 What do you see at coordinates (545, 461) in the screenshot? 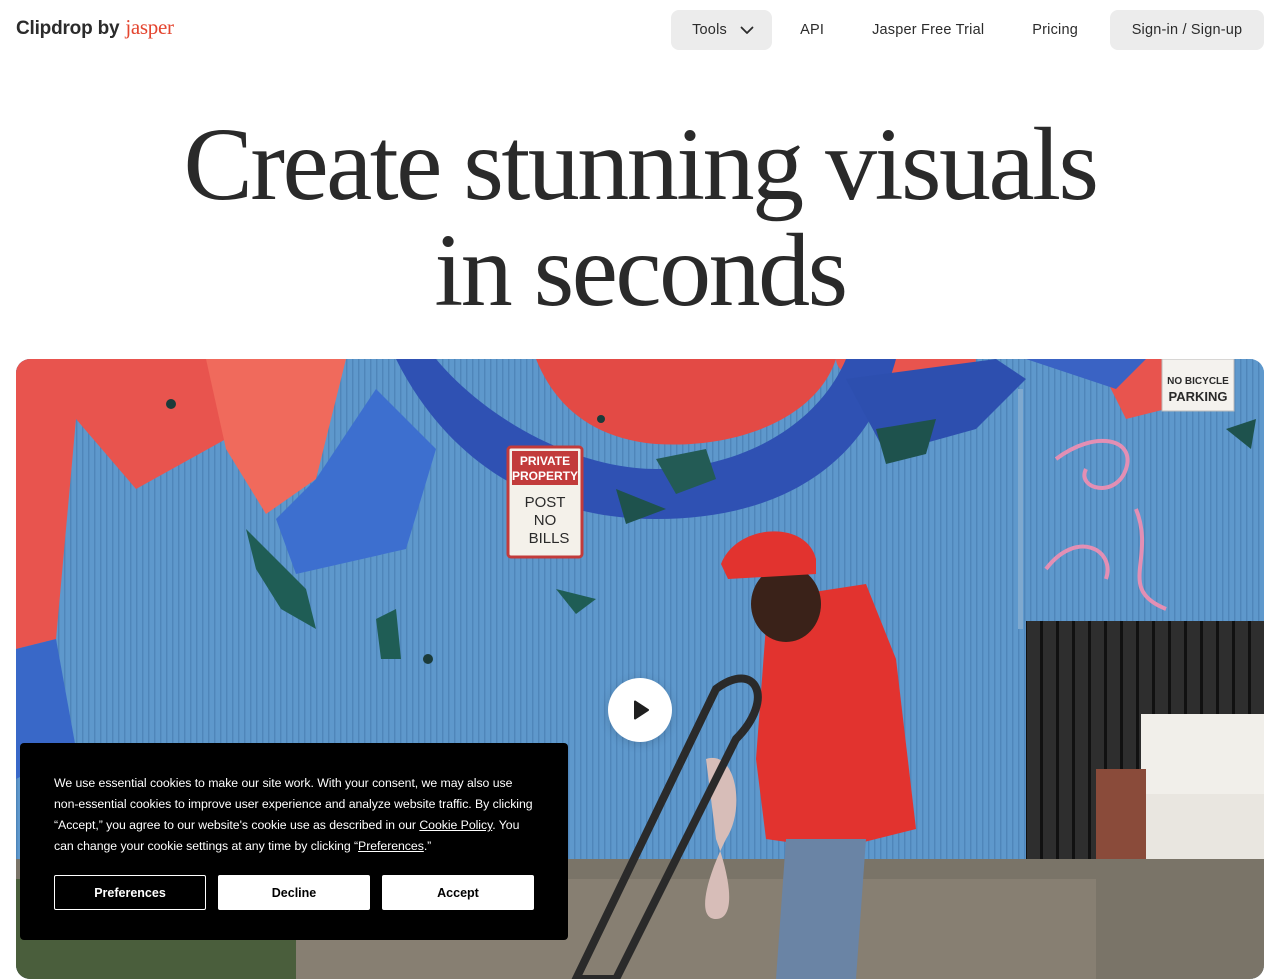
I see `svg-text: PRIVATE` at bounding box center [545, 461].